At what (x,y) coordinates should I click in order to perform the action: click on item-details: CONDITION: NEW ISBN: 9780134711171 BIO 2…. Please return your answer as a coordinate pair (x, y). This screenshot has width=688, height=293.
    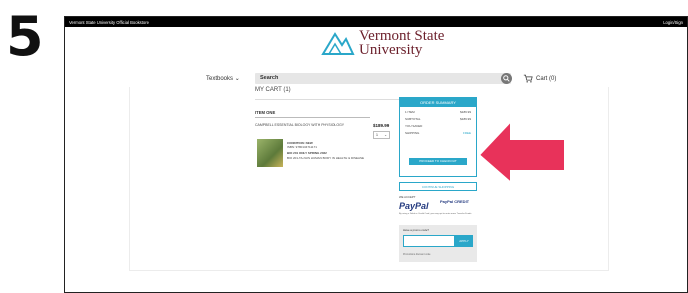
    Looking at the image, I should click on (326, 150).